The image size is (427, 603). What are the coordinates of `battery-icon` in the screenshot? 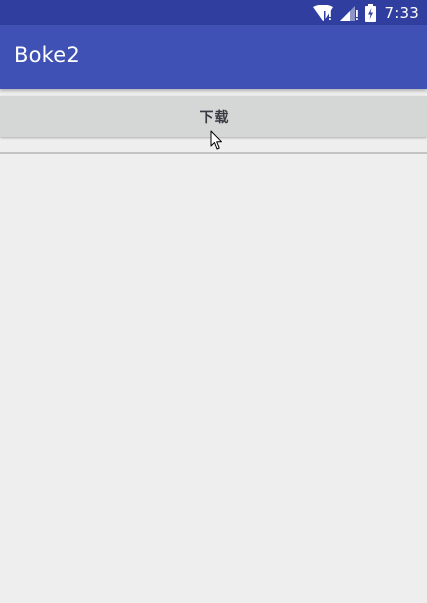 It's located at (370, 12).